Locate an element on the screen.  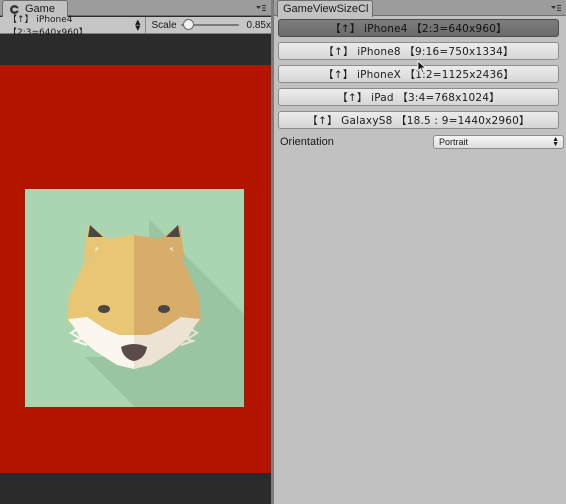
scale-control: Scale 0.85x is located at coordinates (208, 25).